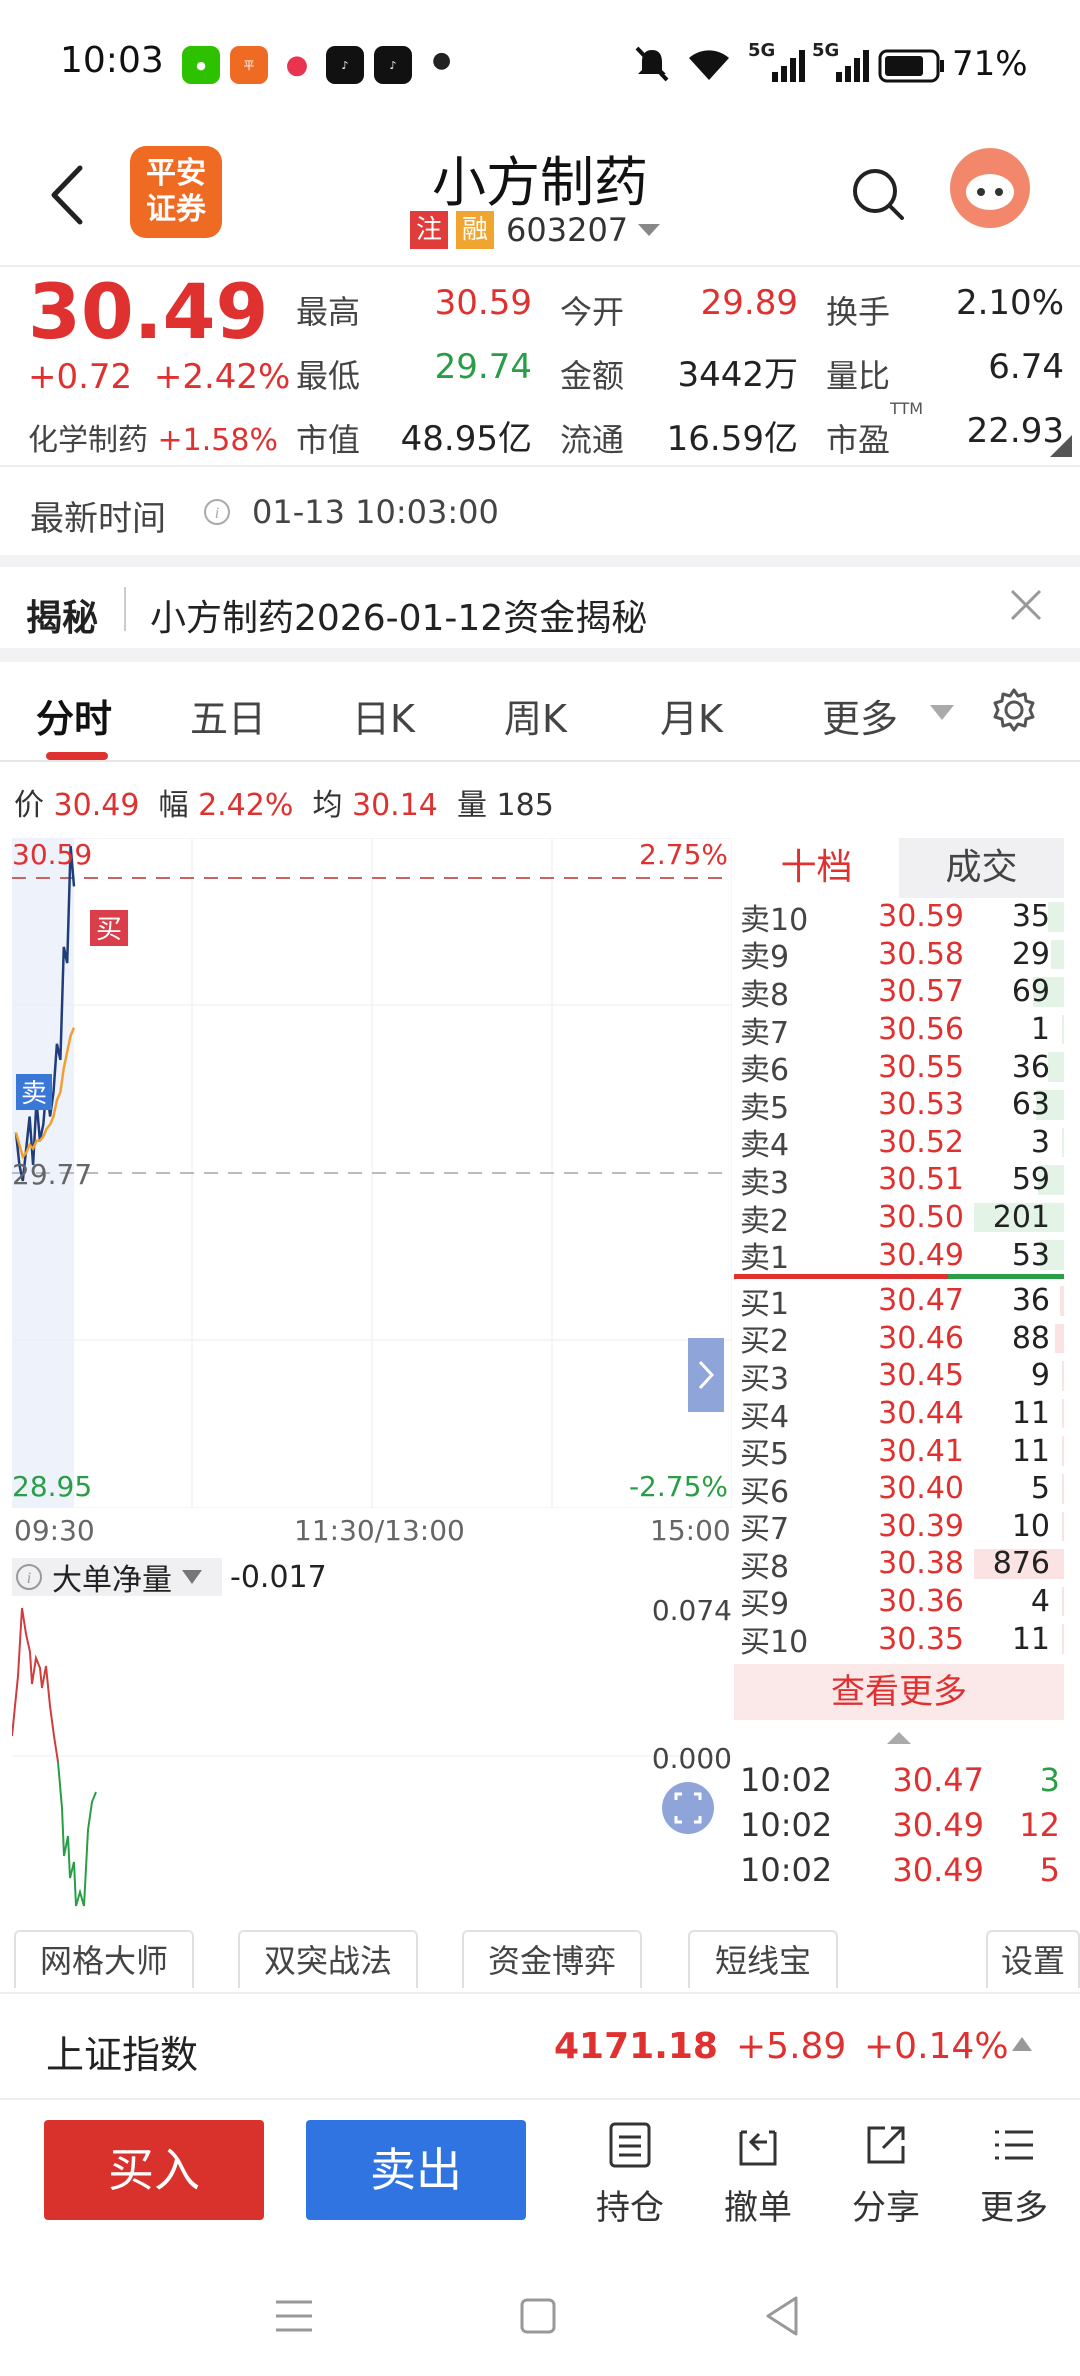  I want to click on ask-row: 卖10 30.59 35, so click(899, 918).